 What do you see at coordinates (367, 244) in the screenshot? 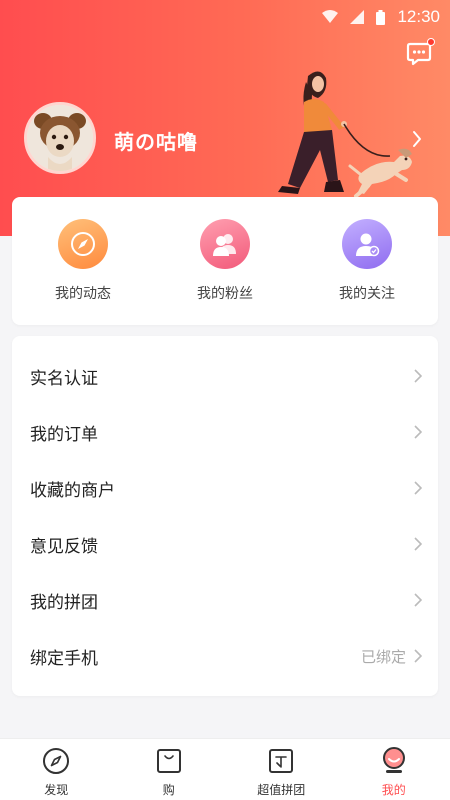
I see `follow-icon` at bounding box center [367, 244].